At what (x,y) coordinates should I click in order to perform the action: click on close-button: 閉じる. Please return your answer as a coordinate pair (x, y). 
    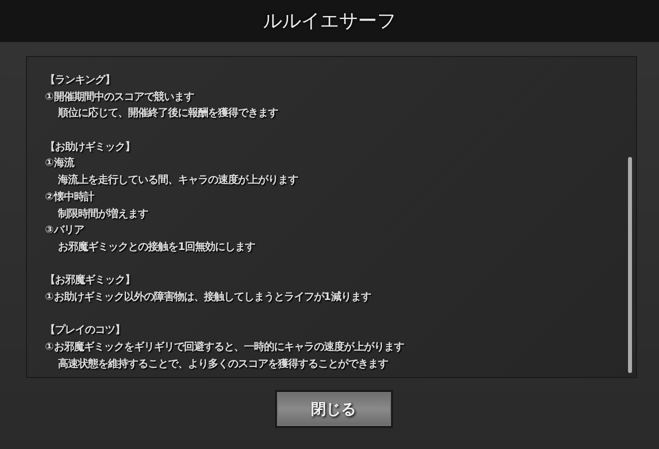
    Looking at the image, I should click on (333, 409).